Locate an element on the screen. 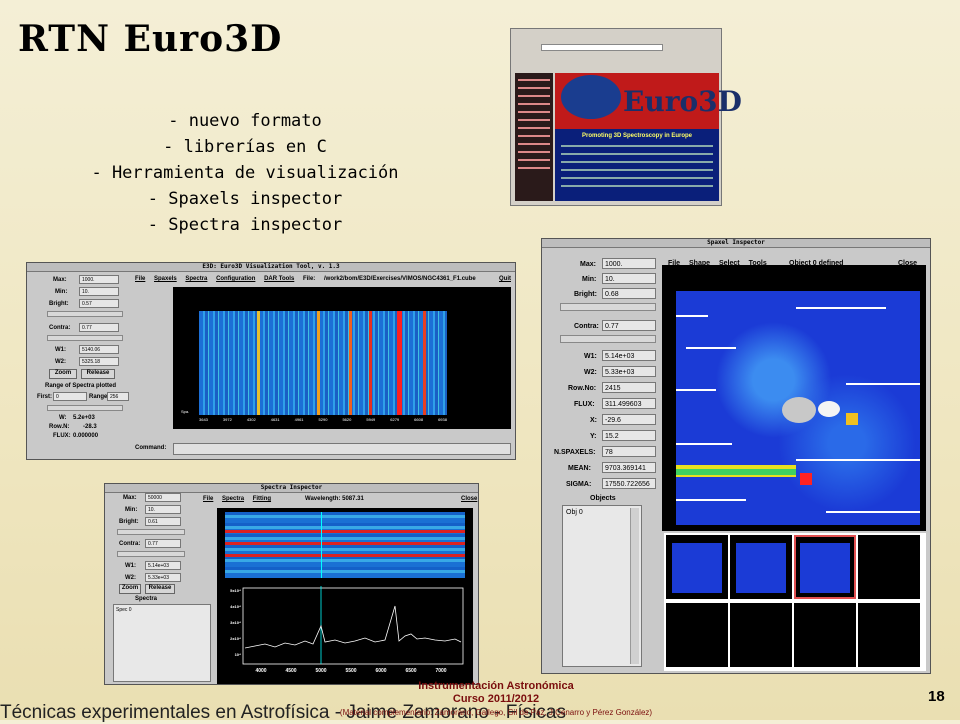 The width and height of the screenshot is (960, 724). bullet-item: - Spaxels inspector is located at coordinates (245, 199).